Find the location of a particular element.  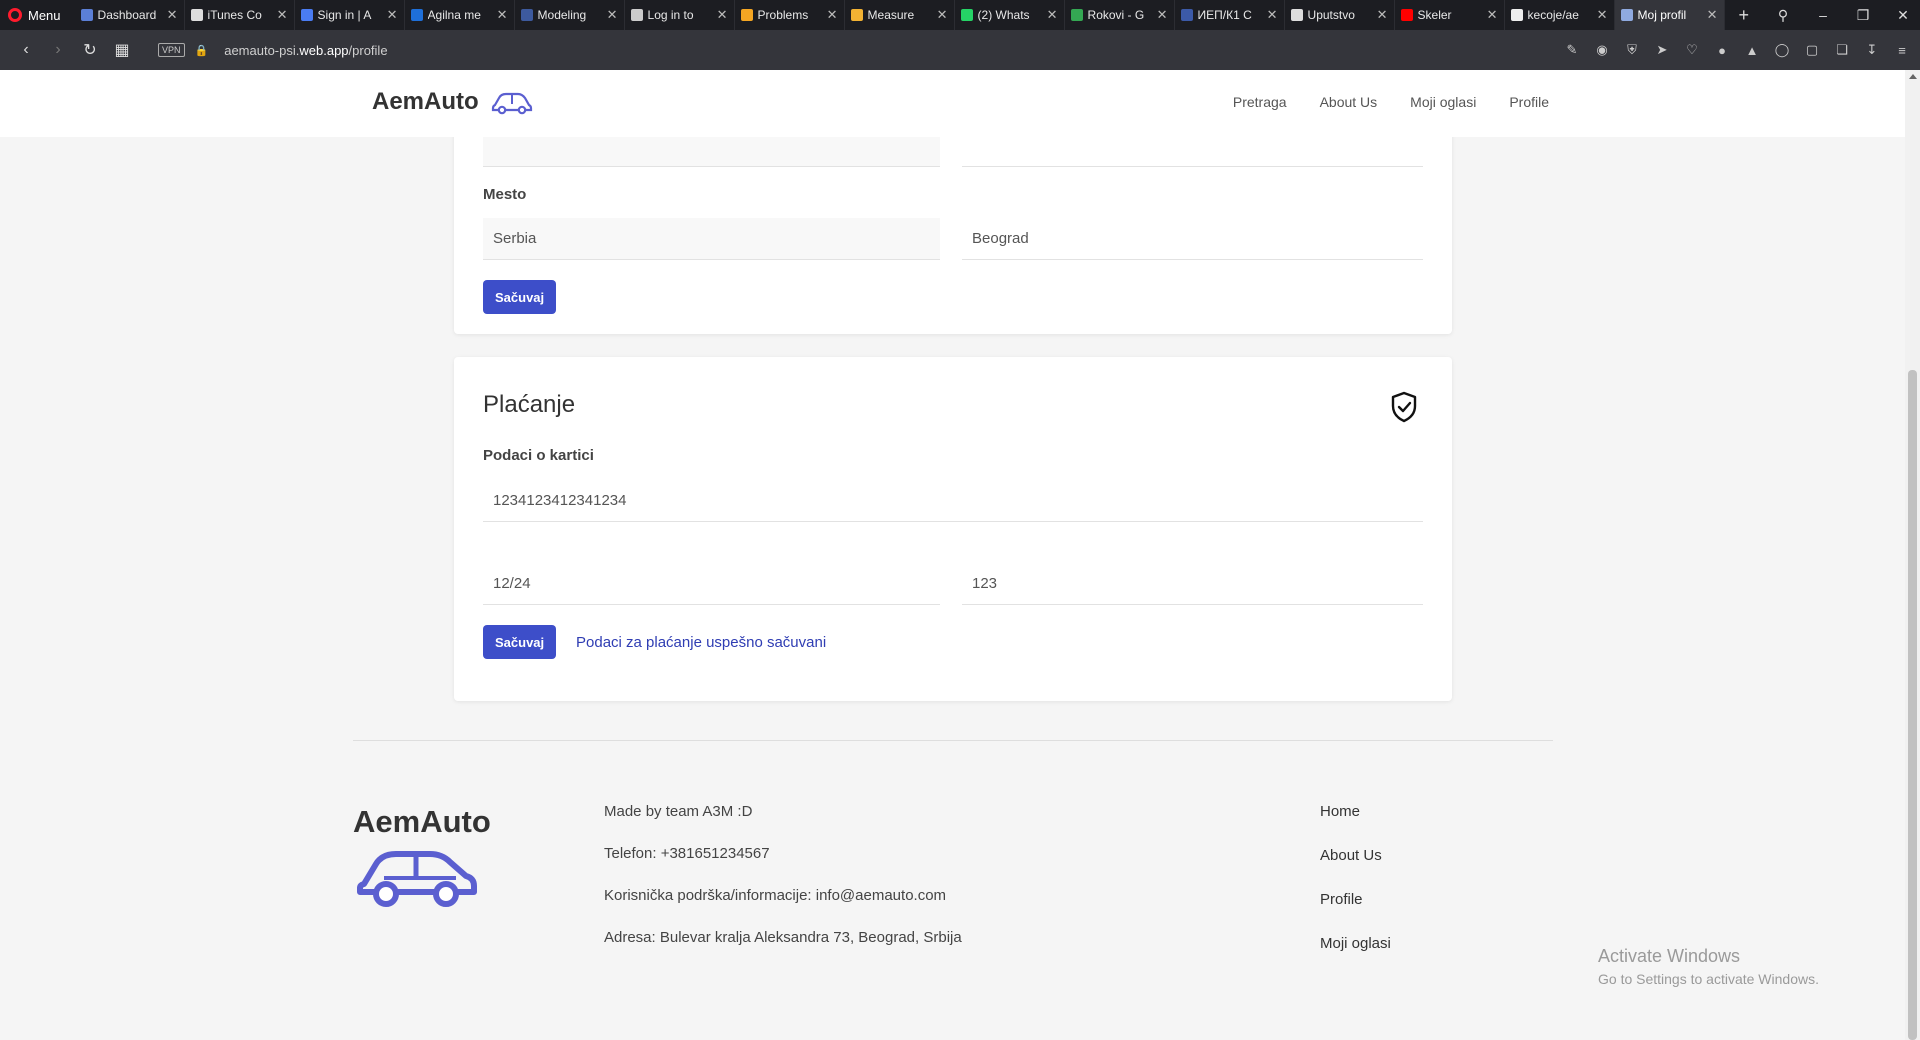

page-scrollbar is located at coordinates (1912, 555).